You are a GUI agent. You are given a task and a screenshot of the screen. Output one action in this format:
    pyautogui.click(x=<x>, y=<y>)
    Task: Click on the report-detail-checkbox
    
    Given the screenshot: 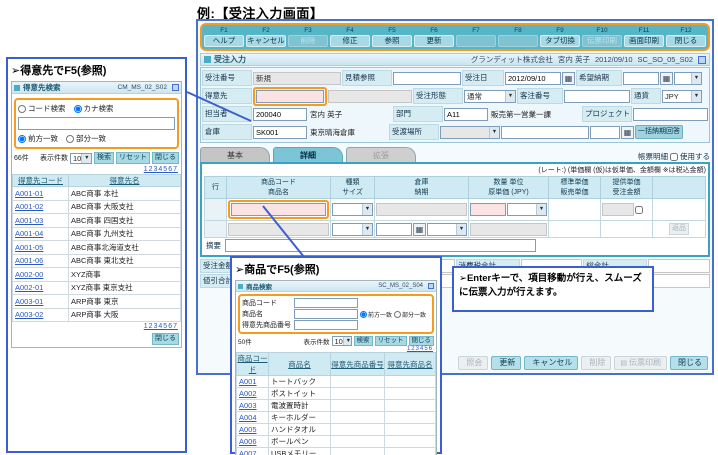 What is the action you would take?
    pyautogui.click(x=674, y=156)
    